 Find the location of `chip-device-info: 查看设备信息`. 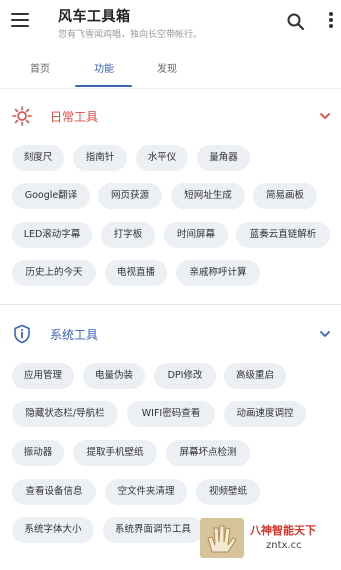

chip-device-info: 查看设备信息 is located at coordinates (54, 492).